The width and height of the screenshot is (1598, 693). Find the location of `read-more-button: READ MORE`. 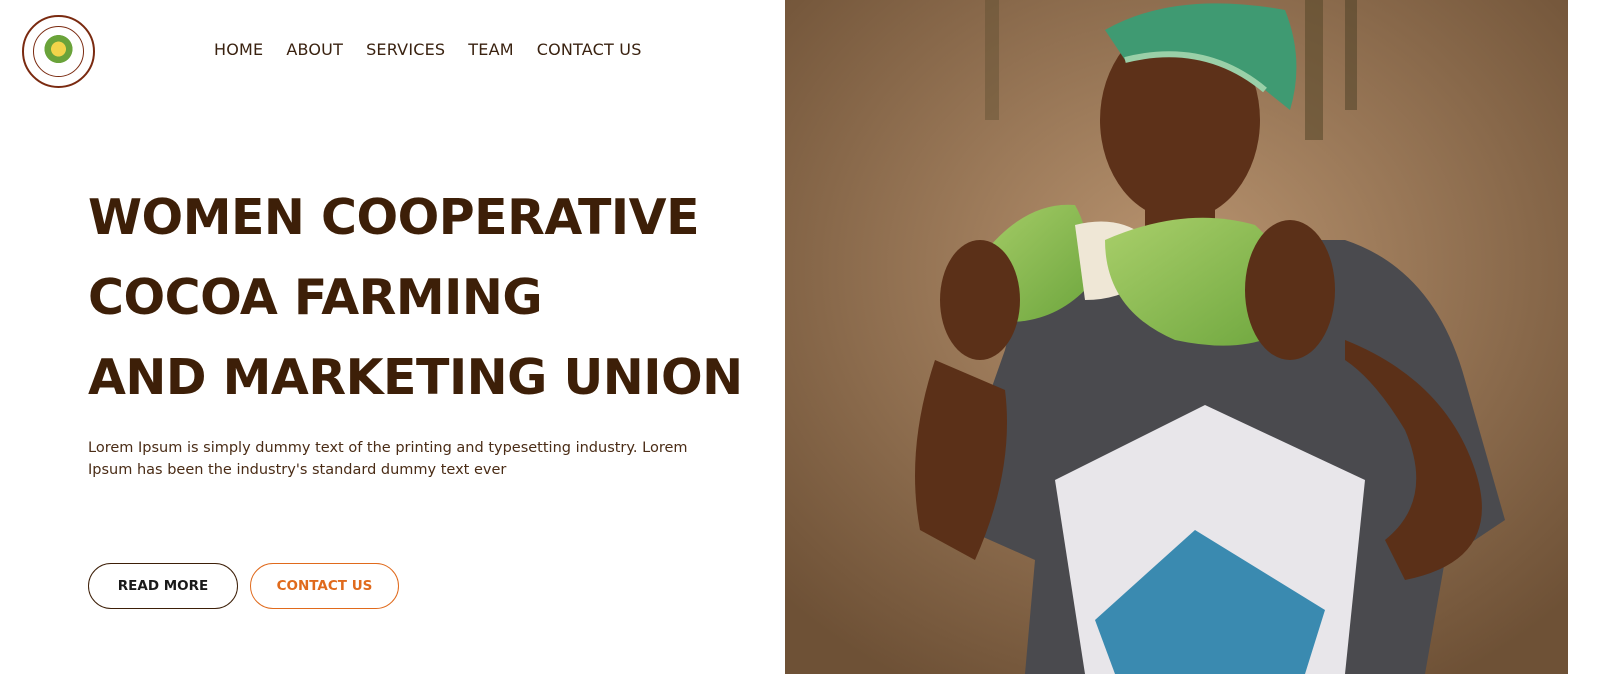

read-more-button: READ MORE is located at coordinates (163, 586).